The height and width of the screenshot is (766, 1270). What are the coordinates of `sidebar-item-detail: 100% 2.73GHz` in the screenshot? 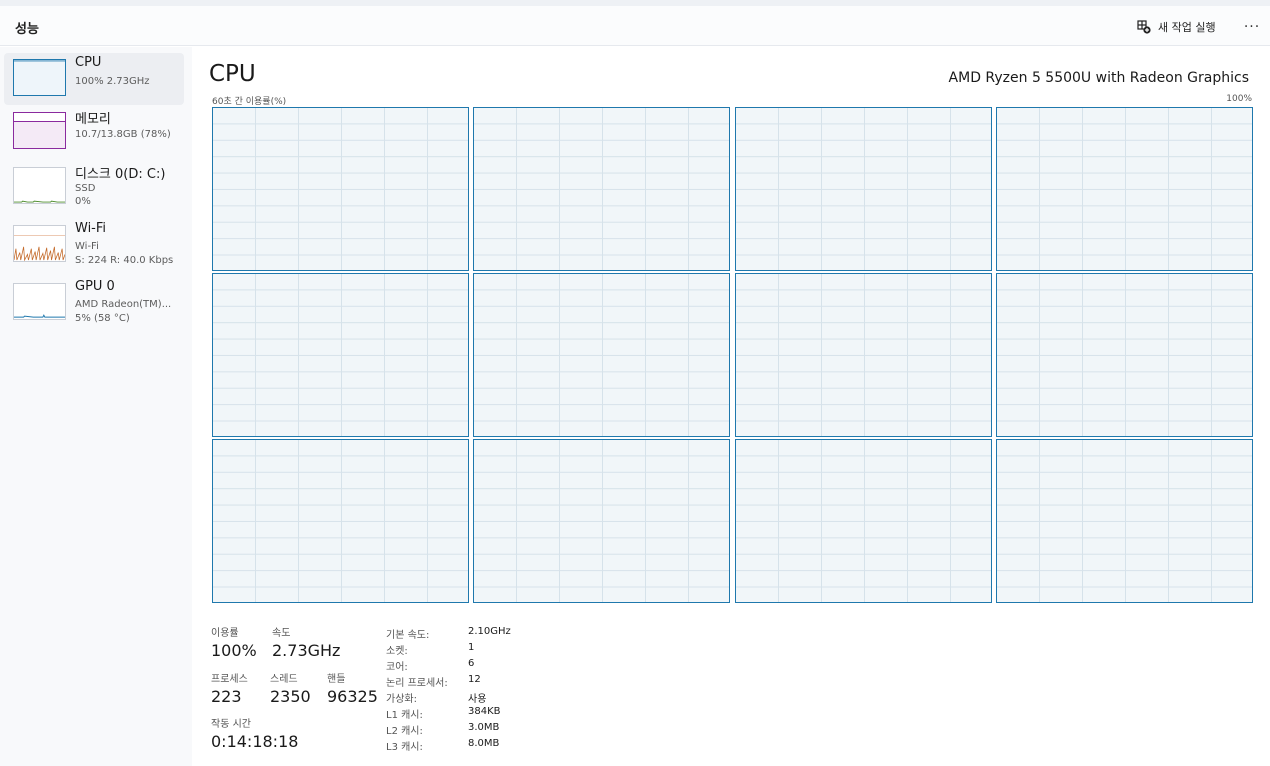 It's located at (112, 81).